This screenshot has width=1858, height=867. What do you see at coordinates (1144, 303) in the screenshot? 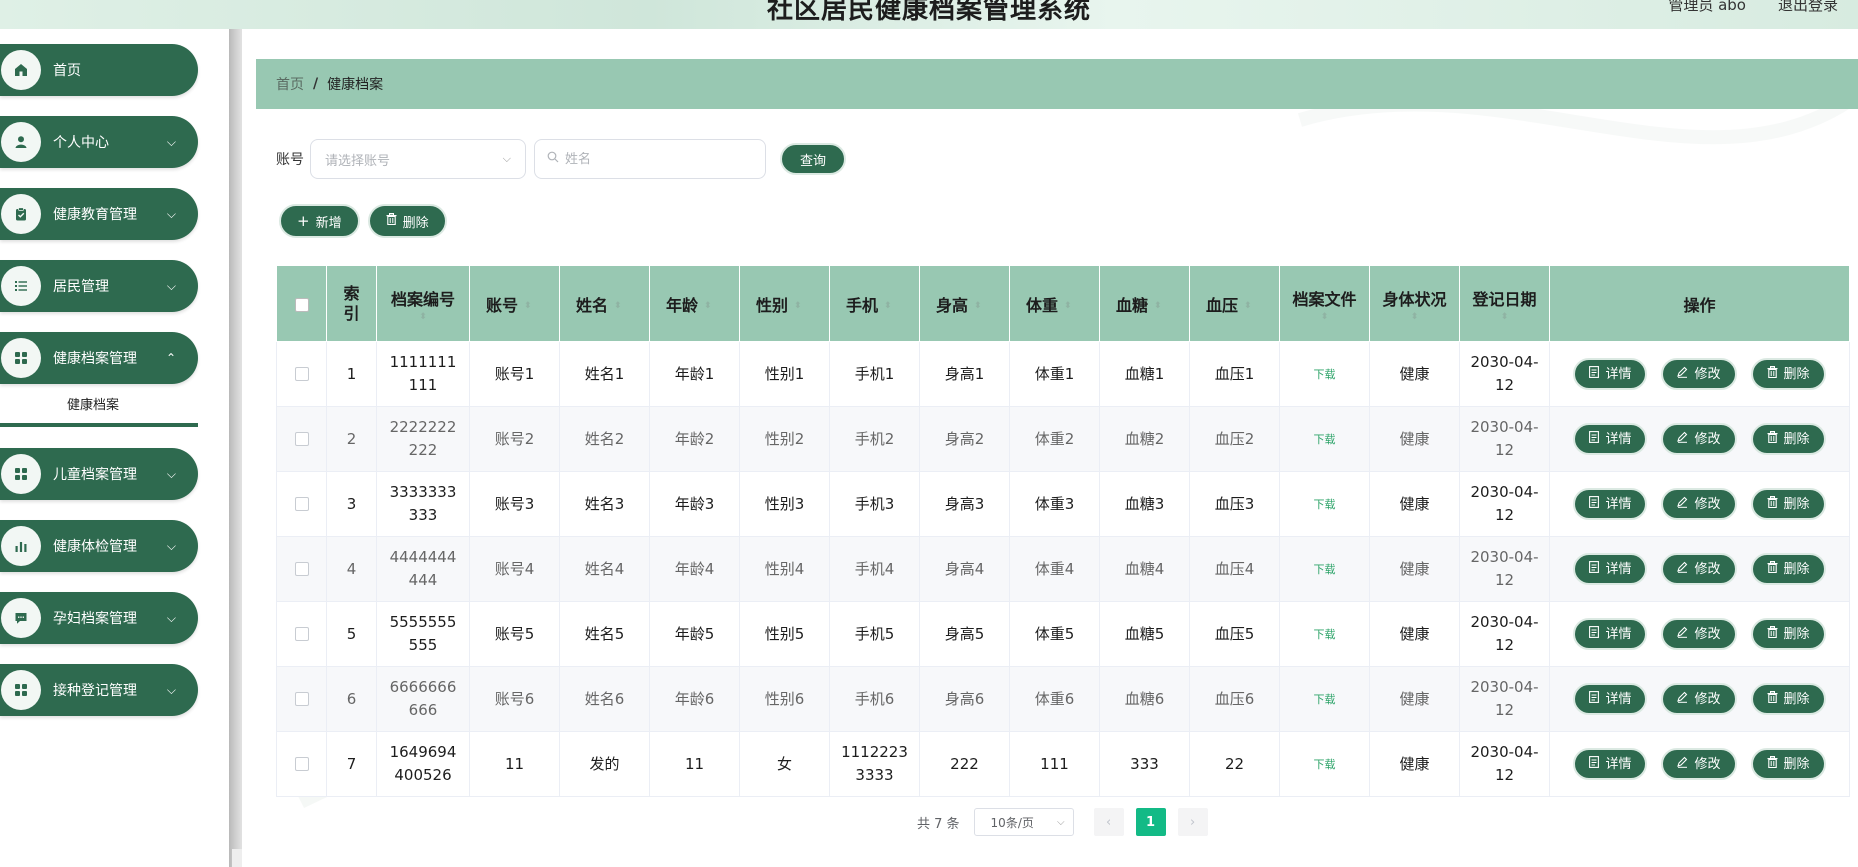
I see `column-header-blood-sugar: 血糖 ⬍` at bounding box center [1144, 303].